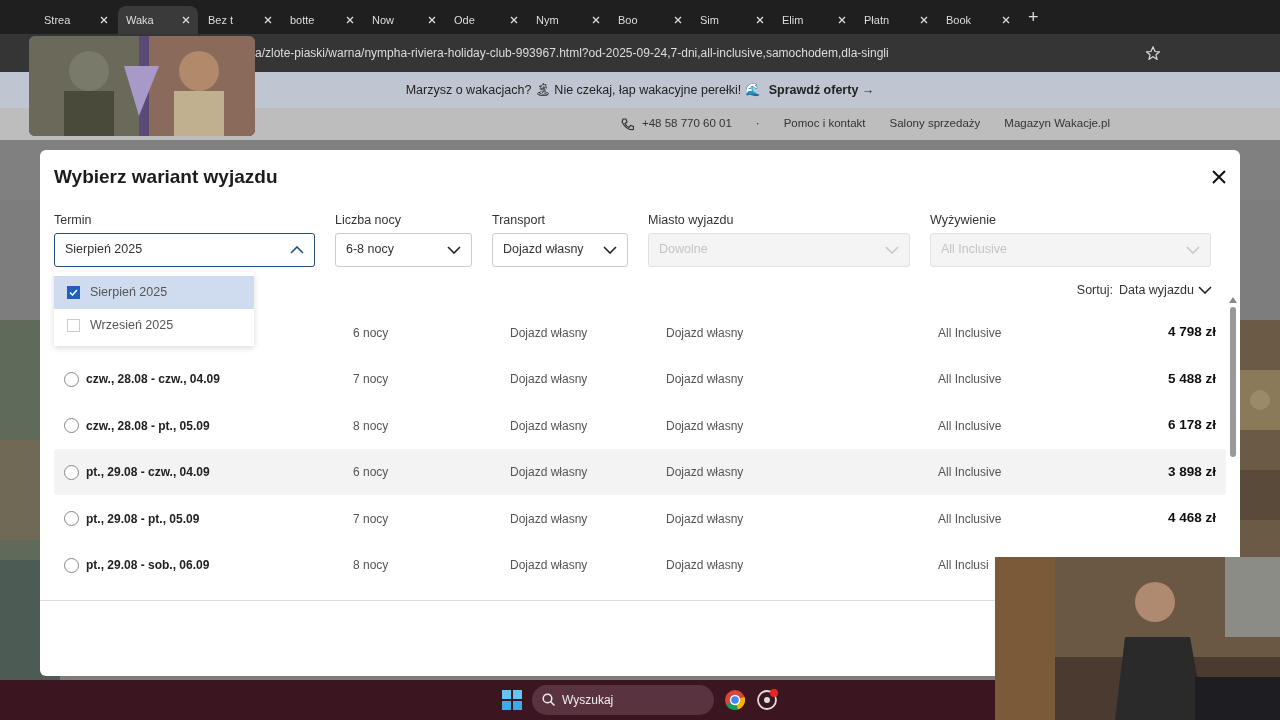  Describe the element at coordinates (583, 90) in the screenshot. I see `promo-text: Marzysz o wakacjach? 🏝 Nie czekaj, łap wakacyjne perełki! 🌊` at that location.